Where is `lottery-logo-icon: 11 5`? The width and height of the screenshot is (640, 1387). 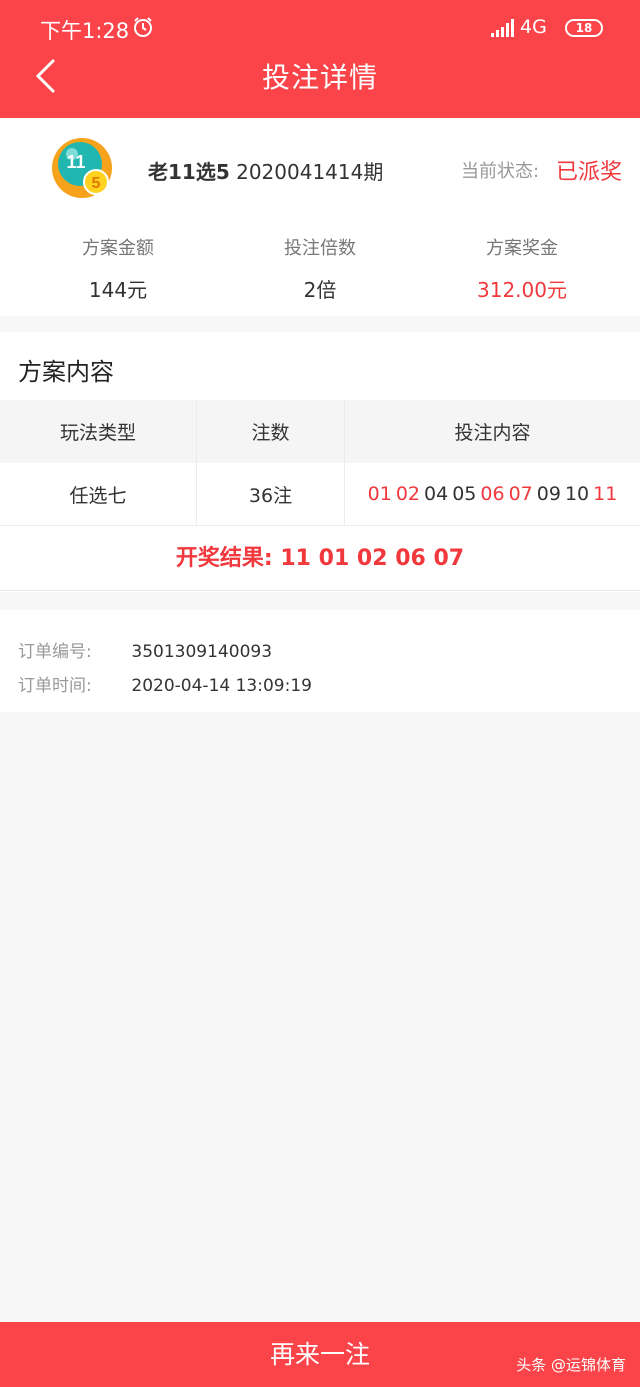 lottery-logo-icon: 11 5 is located at coordinates (82, 168).